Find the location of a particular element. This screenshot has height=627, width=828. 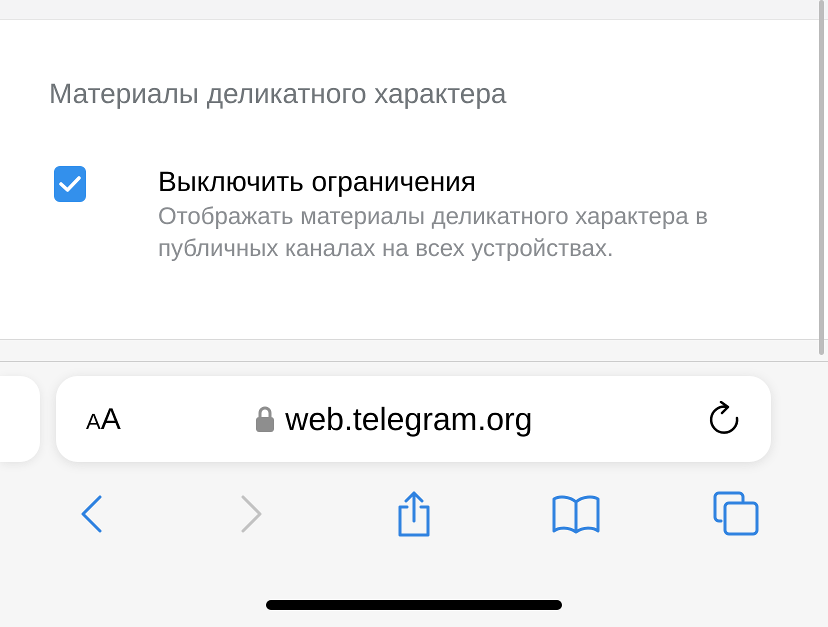

checkbox is located at coordinates (70, 184).